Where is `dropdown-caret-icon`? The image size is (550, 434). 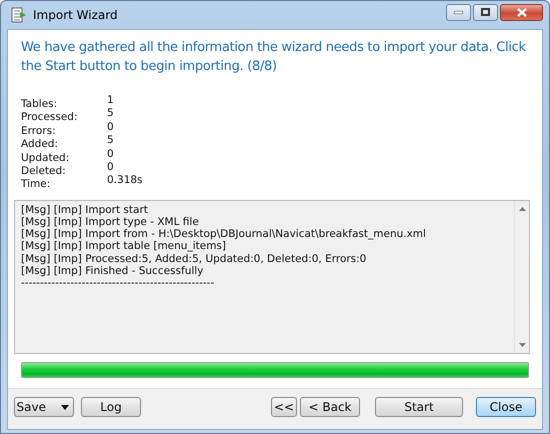
dropdown-caret-icon is located at coordinates (65, 407).